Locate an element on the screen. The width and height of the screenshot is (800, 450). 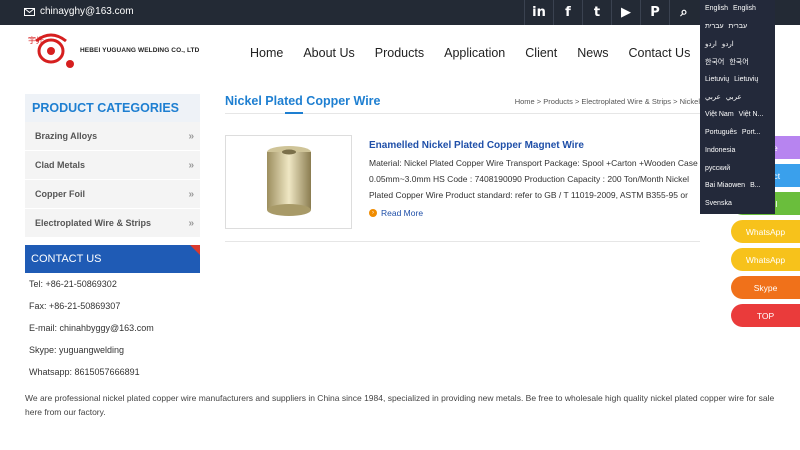
language-option: 한국어 한국어 is located at coordinates (737, 62).